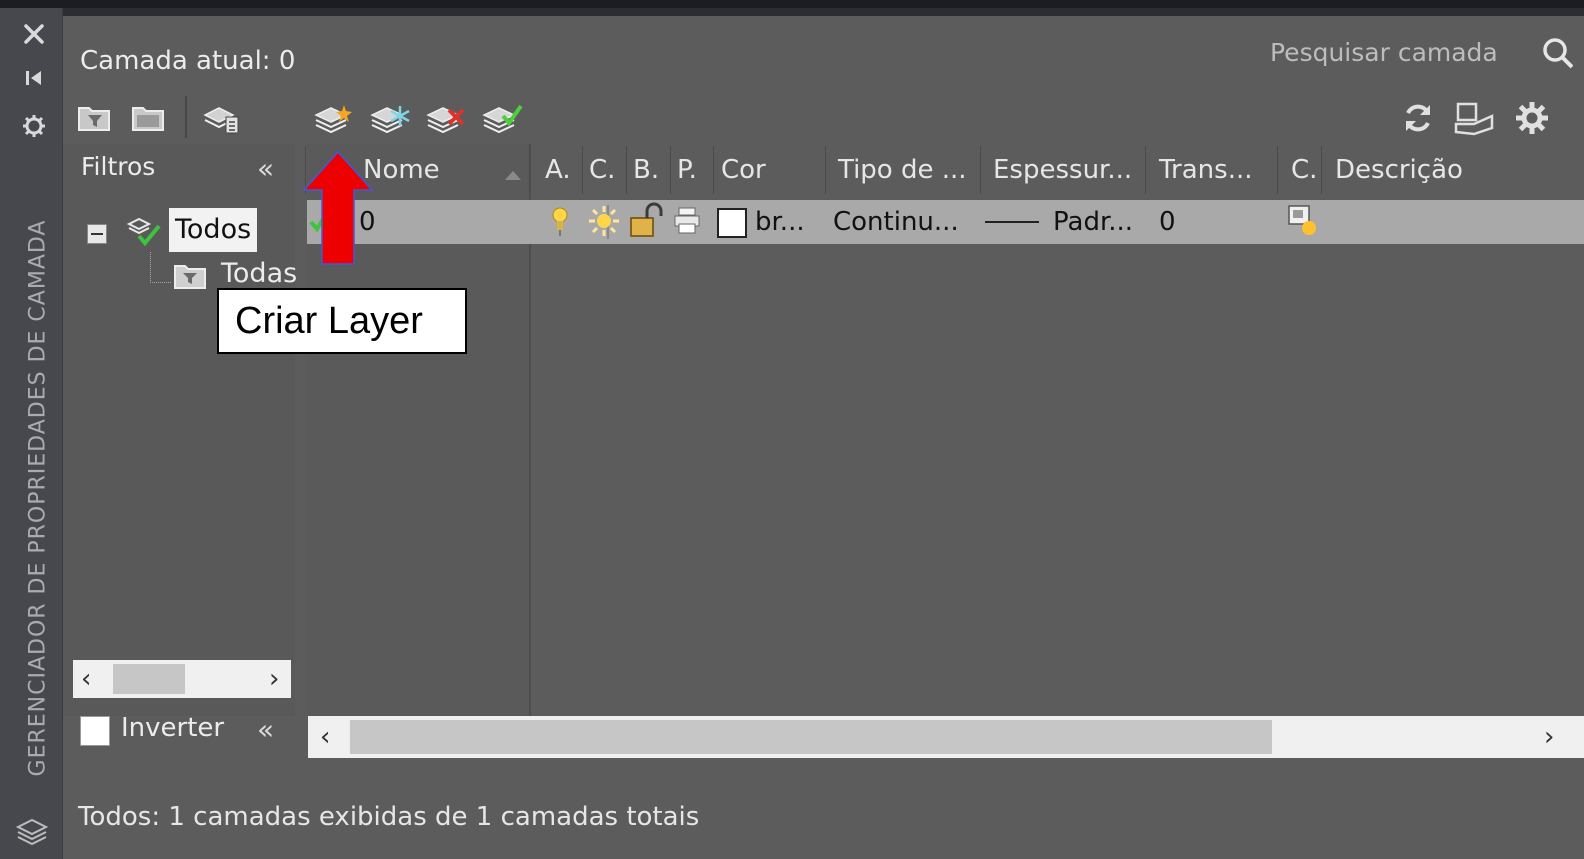  I want to click on search-icon, so click(1556, 54).